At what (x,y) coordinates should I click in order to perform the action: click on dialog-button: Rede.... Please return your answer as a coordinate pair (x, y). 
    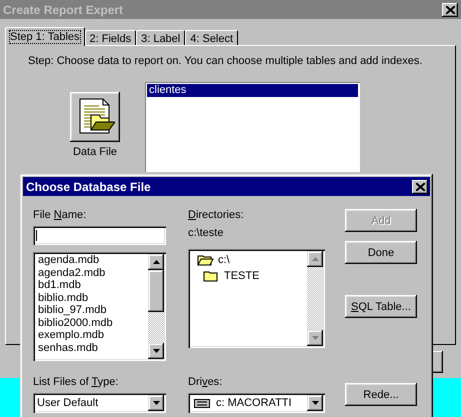
    Looking at the image, I should click on (381, 394).